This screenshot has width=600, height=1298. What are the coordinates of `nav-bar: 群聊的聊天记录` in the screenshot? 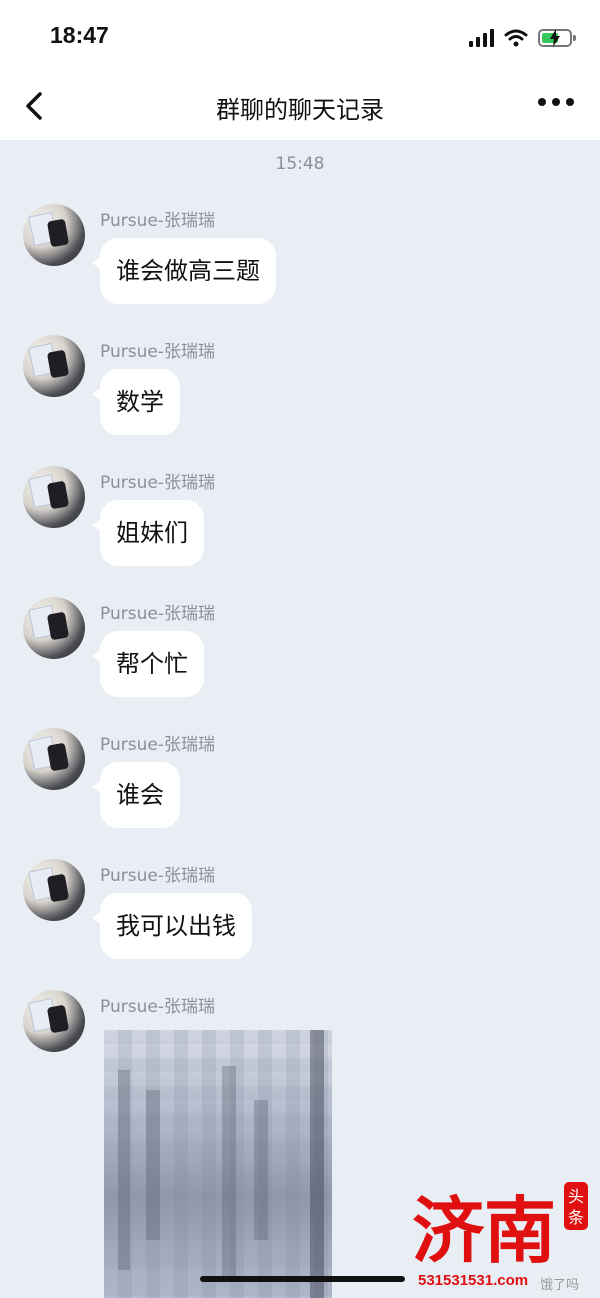 It's located at (300, 106).